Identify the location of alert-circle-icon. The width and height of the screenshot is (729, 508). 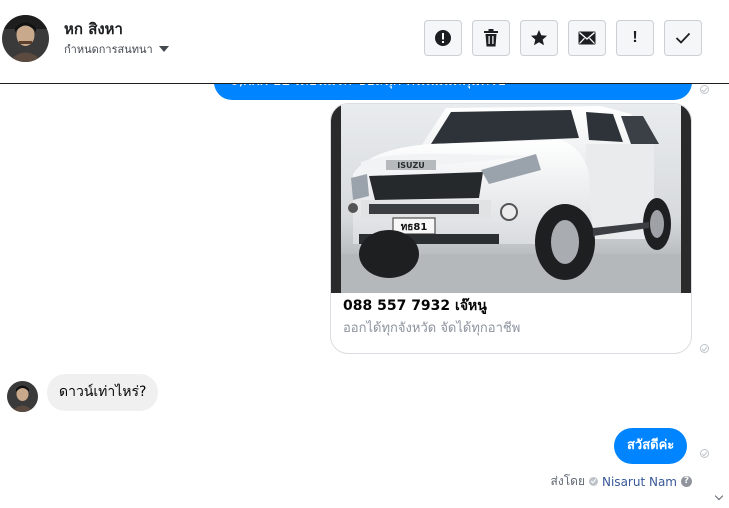
(443, 38).